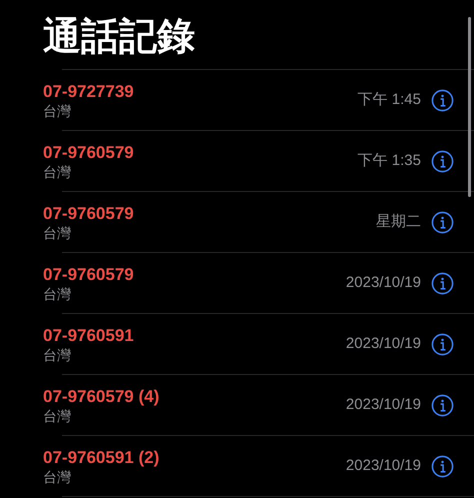 This screenshot has width=474, height=498. I want to click on call-time: 星期二, so click(398, 222).